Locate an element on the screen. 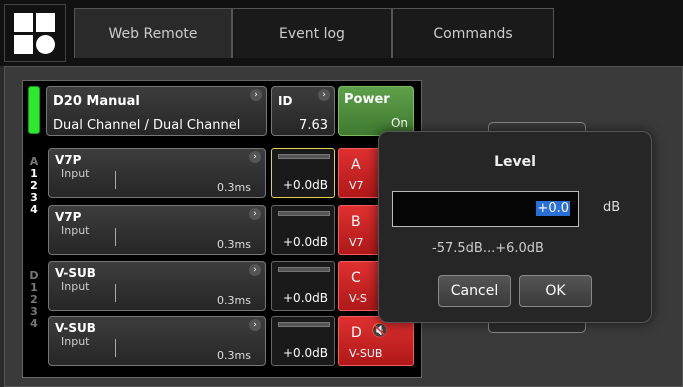  output-sub: V-SUB is located at coordinates (366, 353).